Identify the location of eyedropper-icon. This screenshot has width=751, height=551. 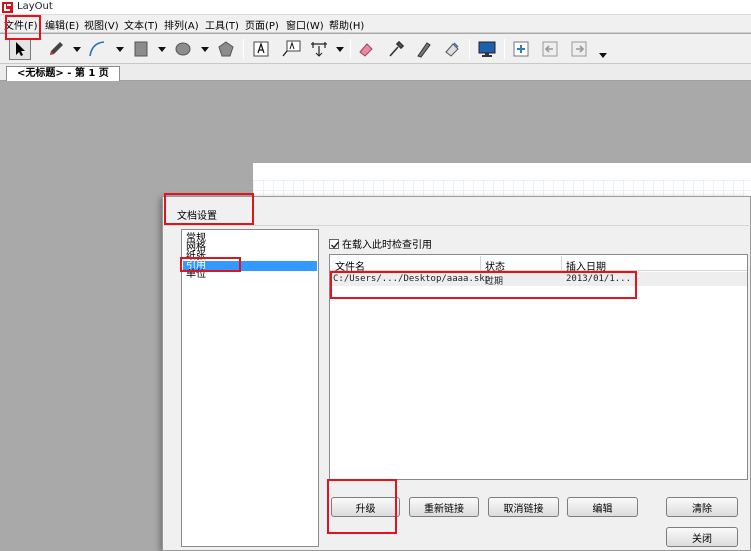
(396, 49).